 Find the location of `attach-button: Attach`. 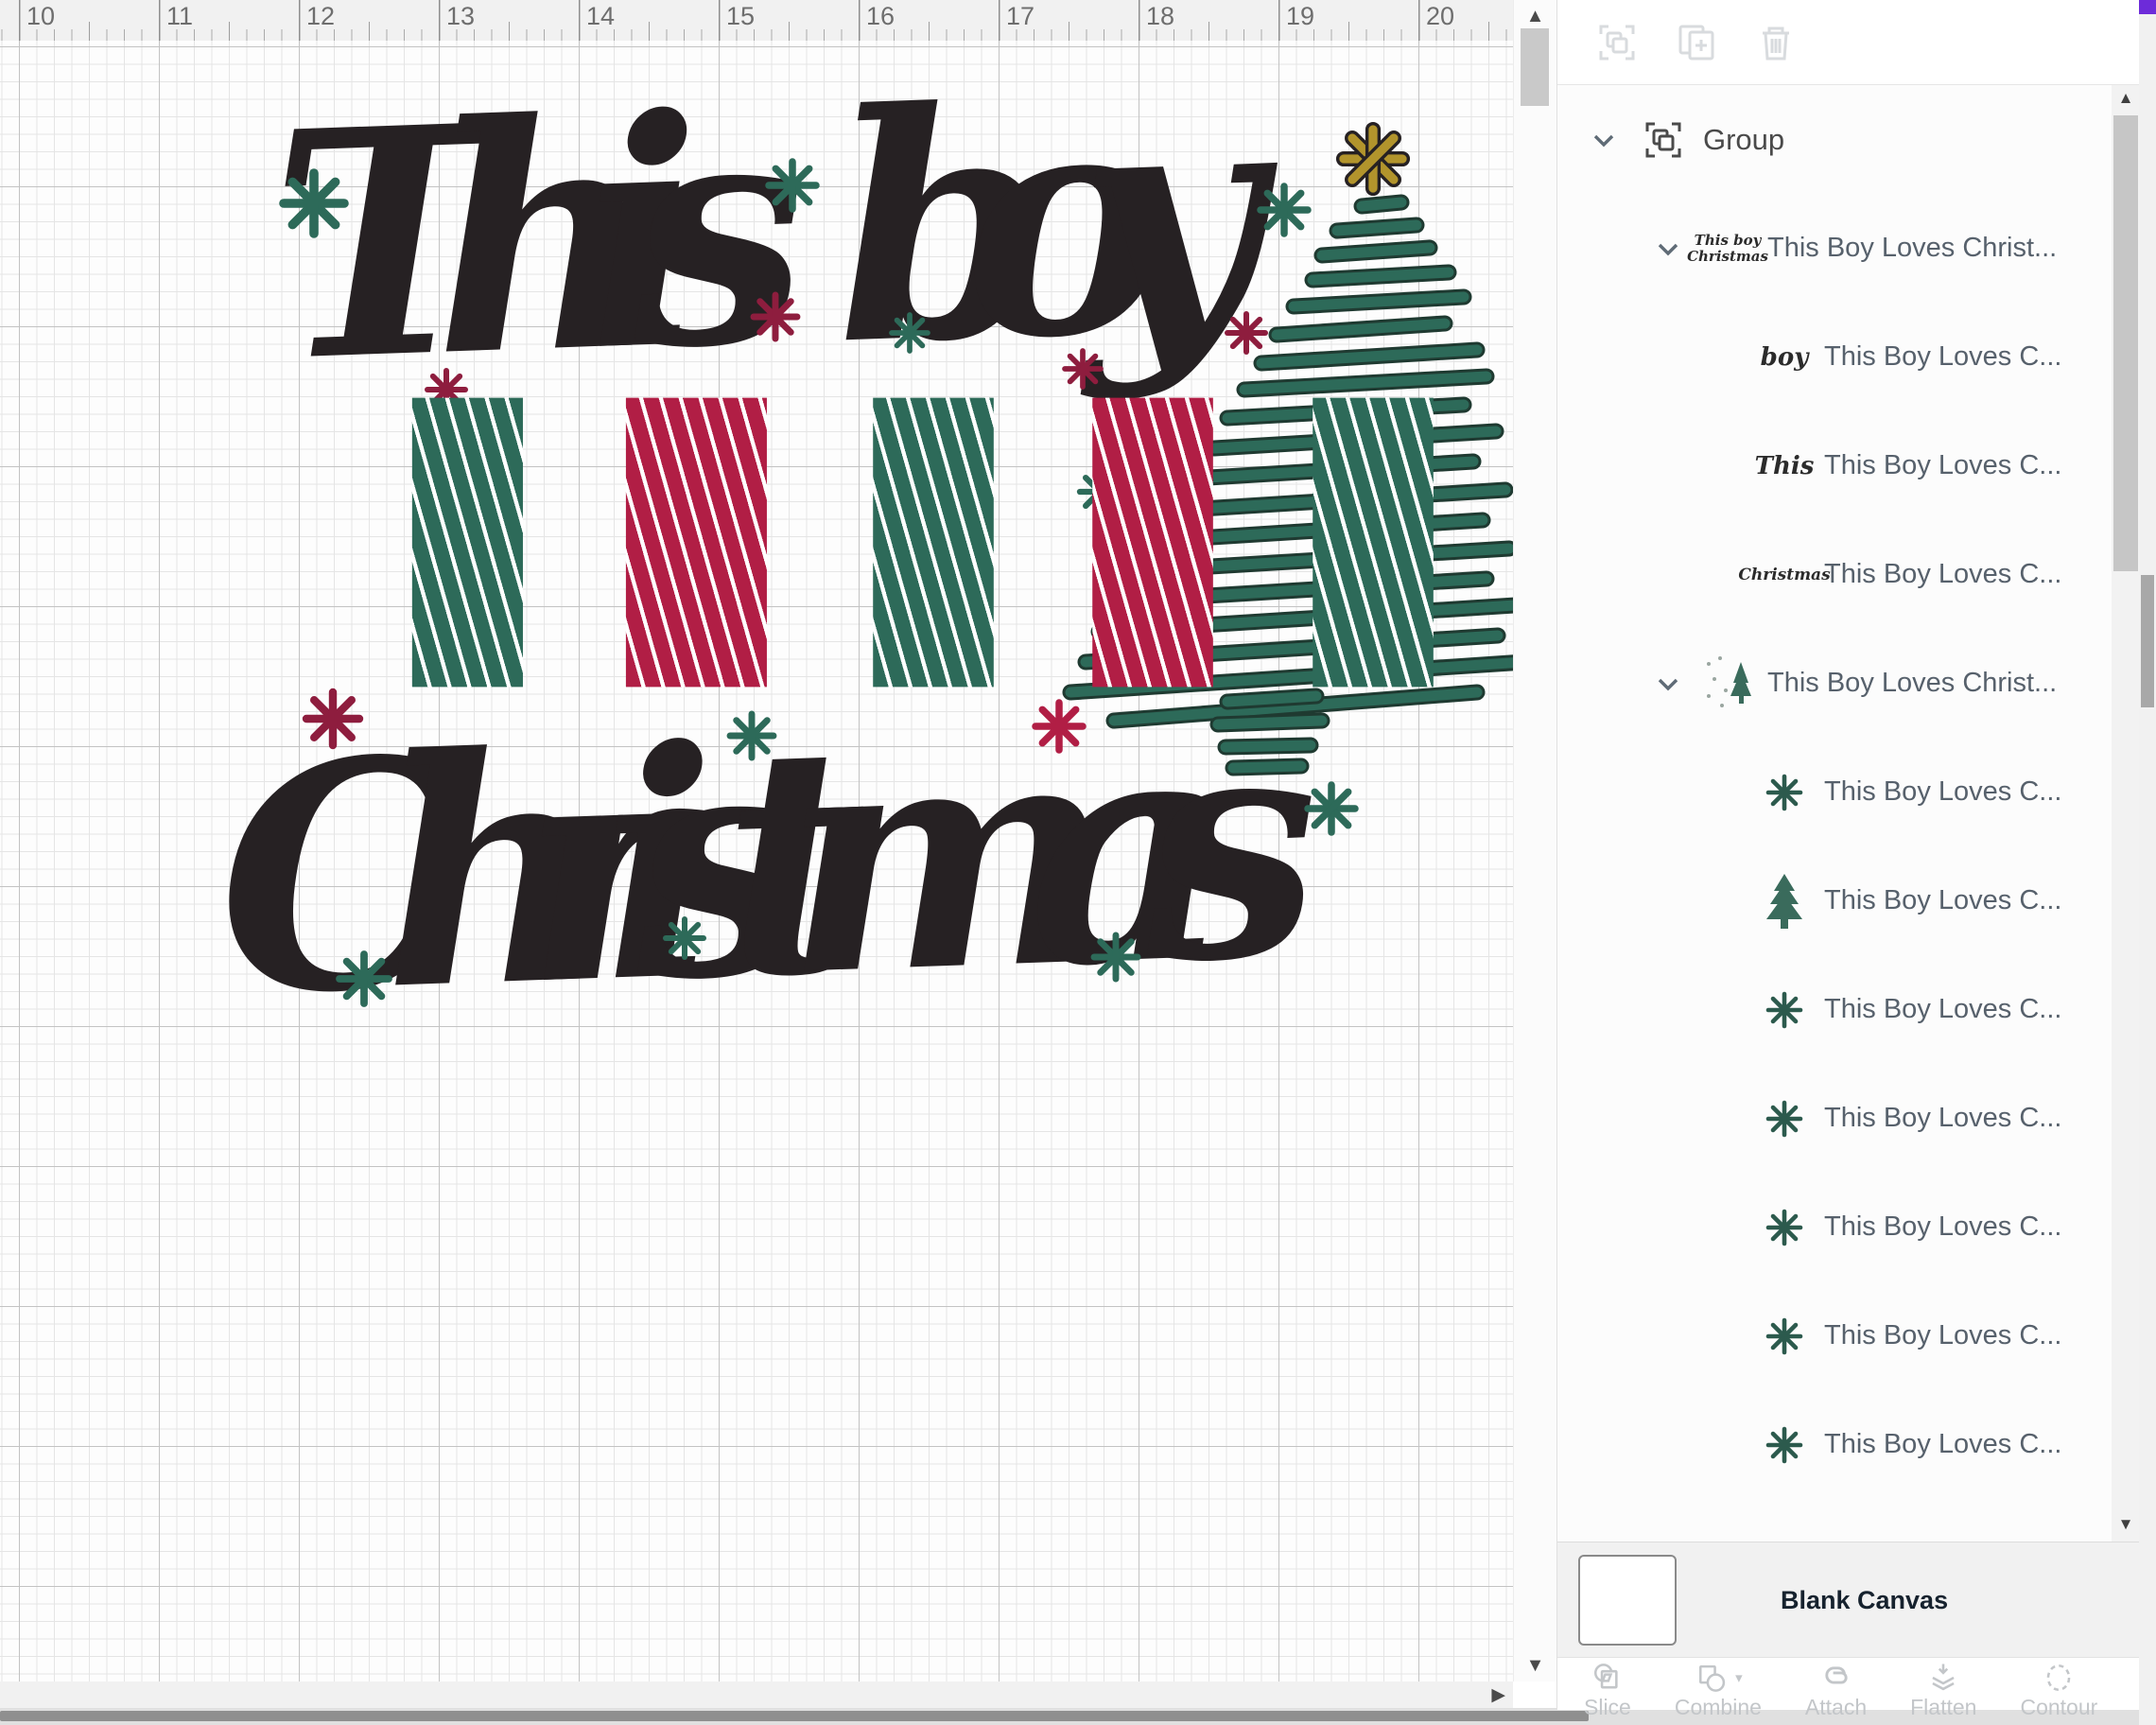

attach-button: Attach is located at coordinates (1836, 1688).